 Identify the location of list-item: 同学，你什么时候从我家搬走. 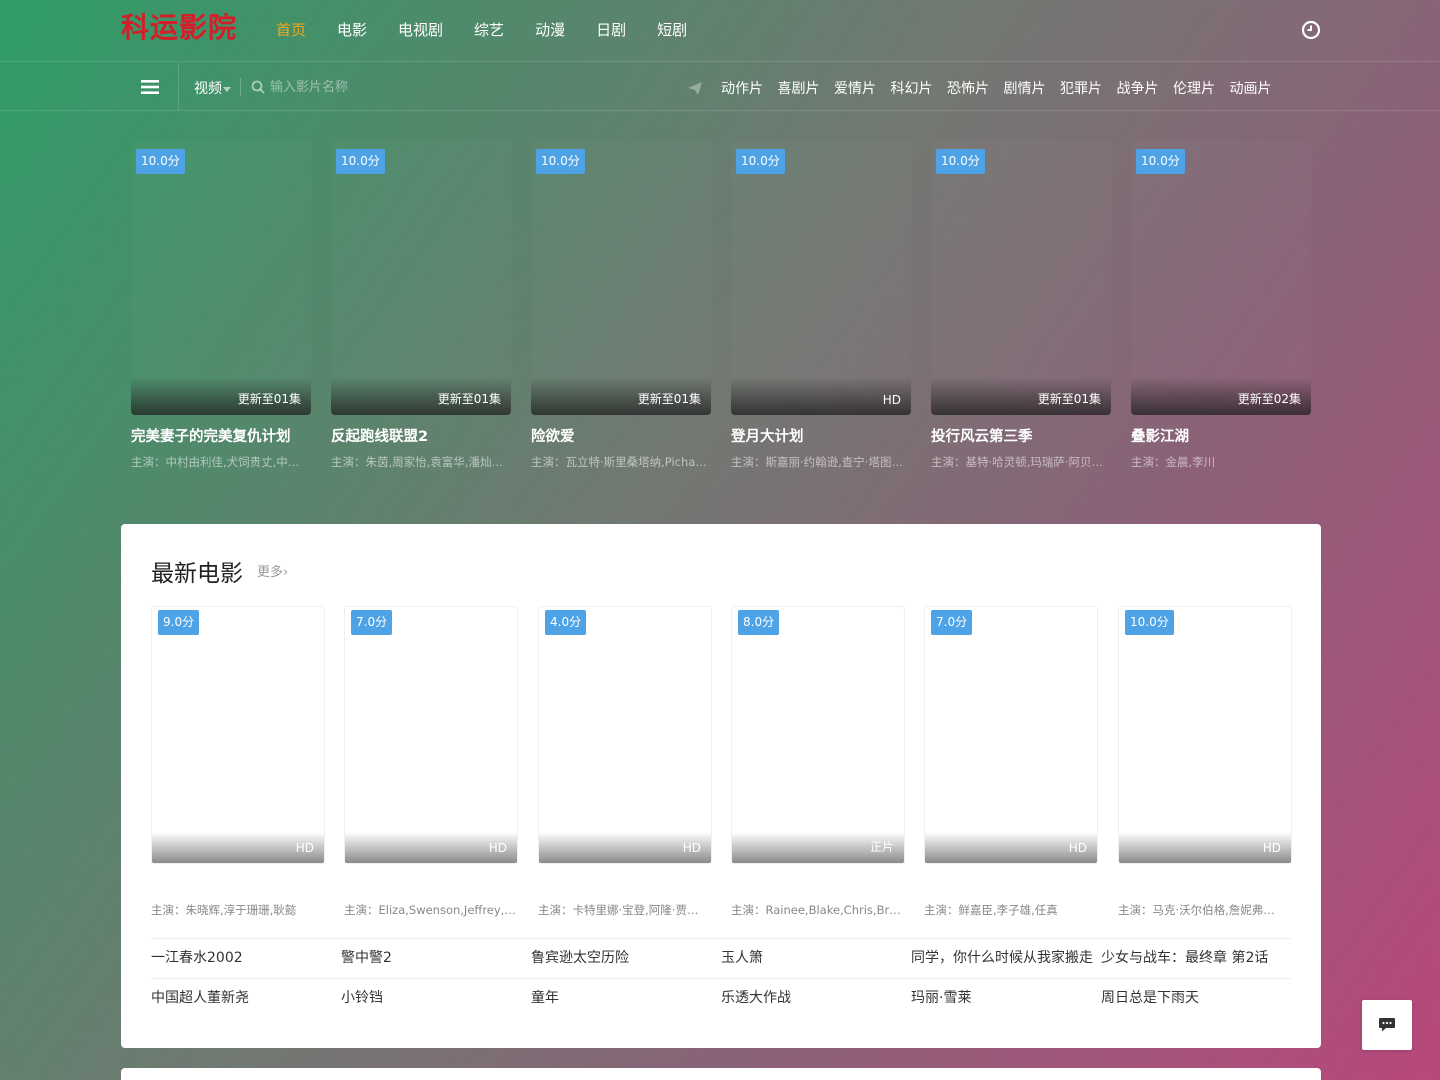
(1006, 958).